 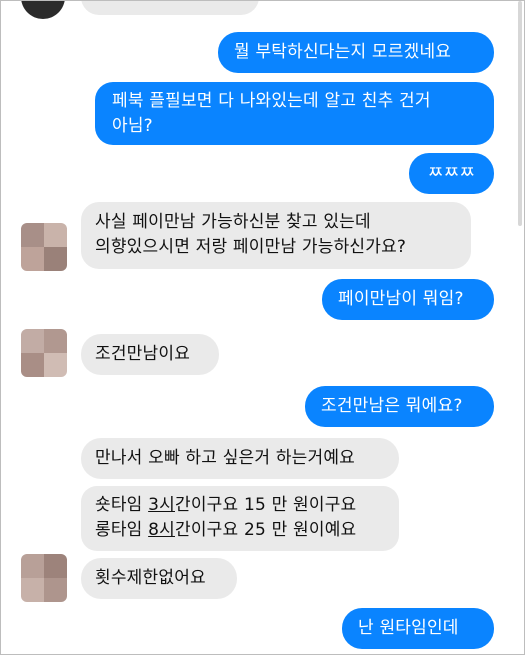 I want to click on message-bubble-outgoing: 페이만남이 뭐임?, so click(x=408, y=299).